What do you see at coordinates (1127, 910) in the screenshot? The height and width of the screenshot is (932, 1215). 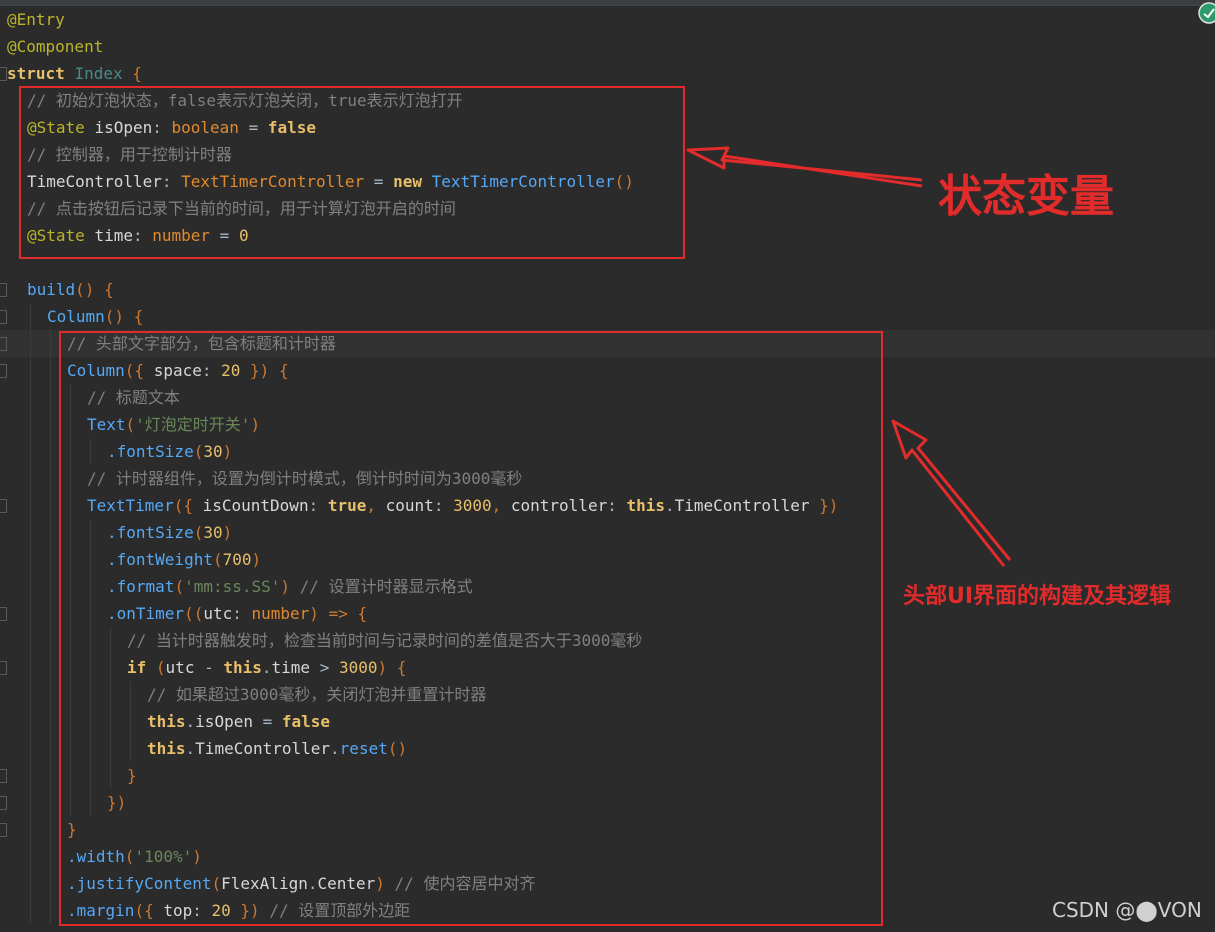 I see `watermark: CSDN @⬤VON` at bounding box center [1127, 910].